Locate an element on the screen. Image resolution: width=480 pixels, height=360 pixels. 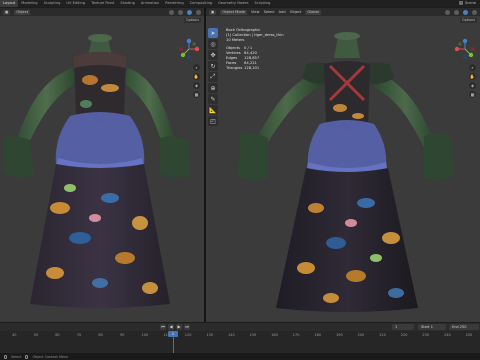
tab-modeling: Modeling is located at coordinates (29, 3).